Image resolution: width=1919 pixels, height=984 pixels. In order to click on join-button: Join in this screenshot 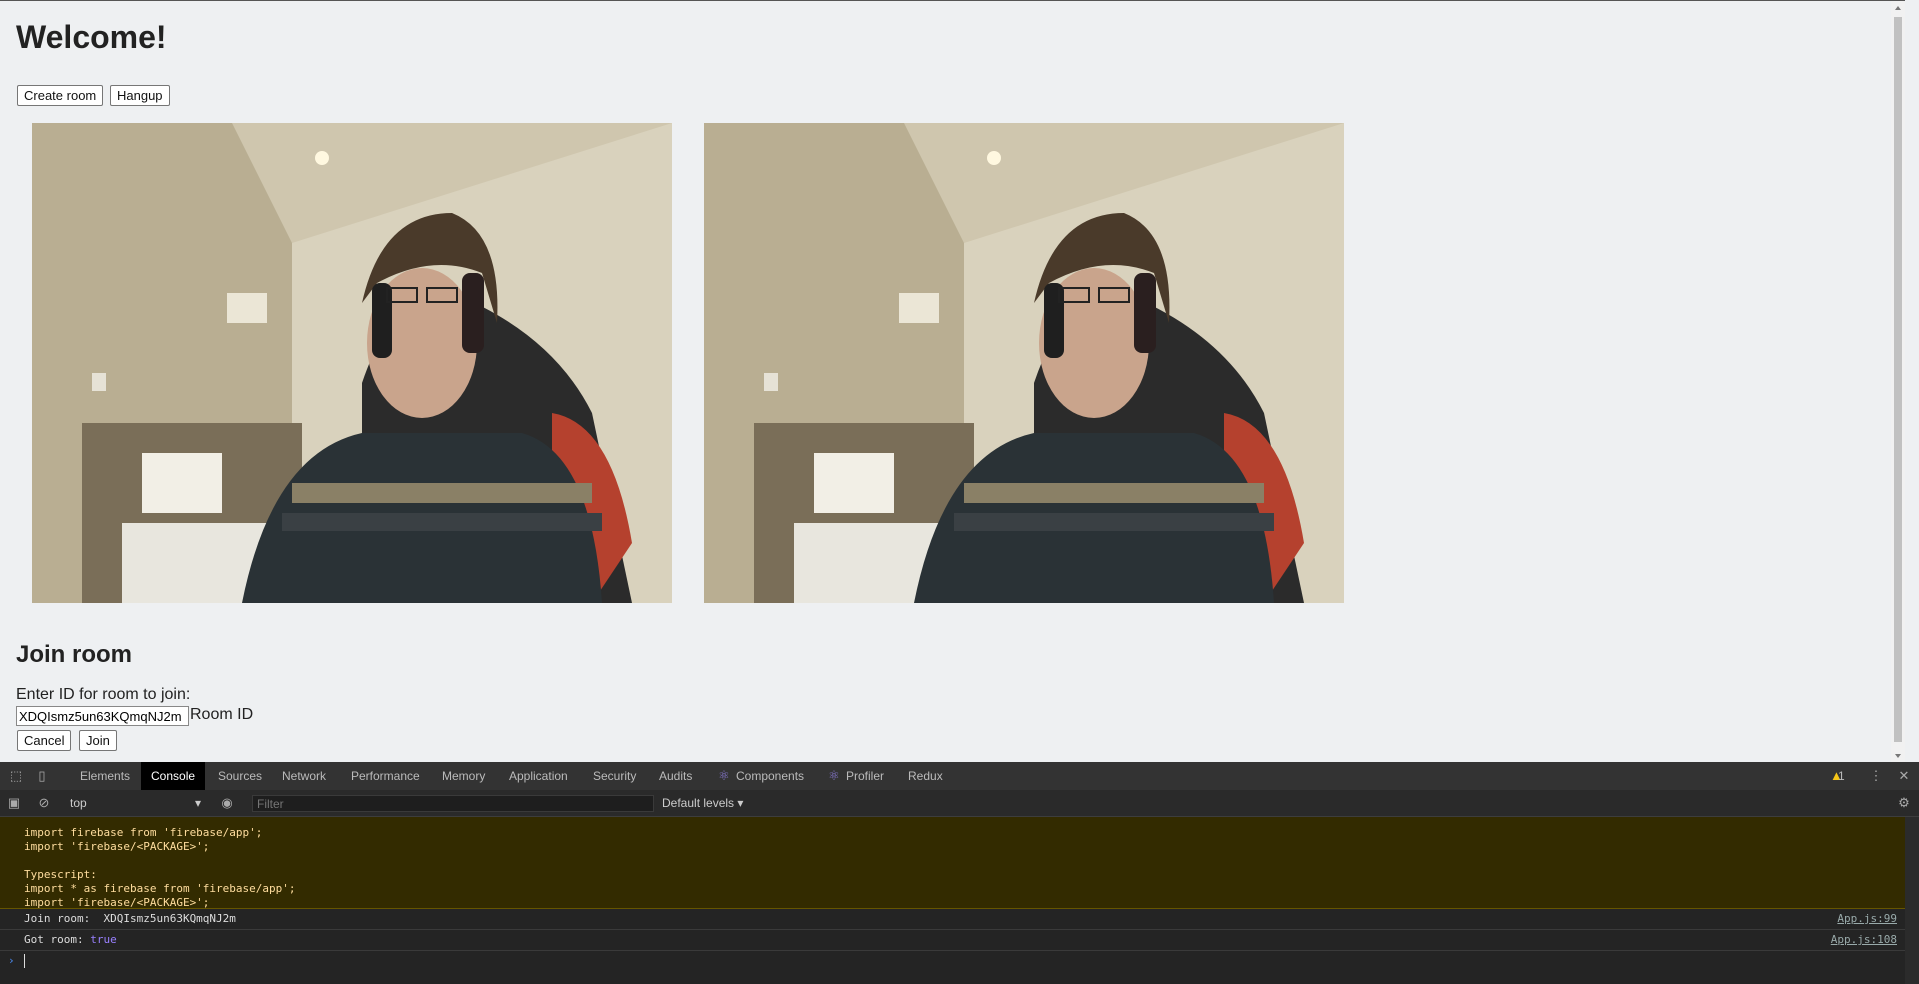, I will do `click(98, 740)`.